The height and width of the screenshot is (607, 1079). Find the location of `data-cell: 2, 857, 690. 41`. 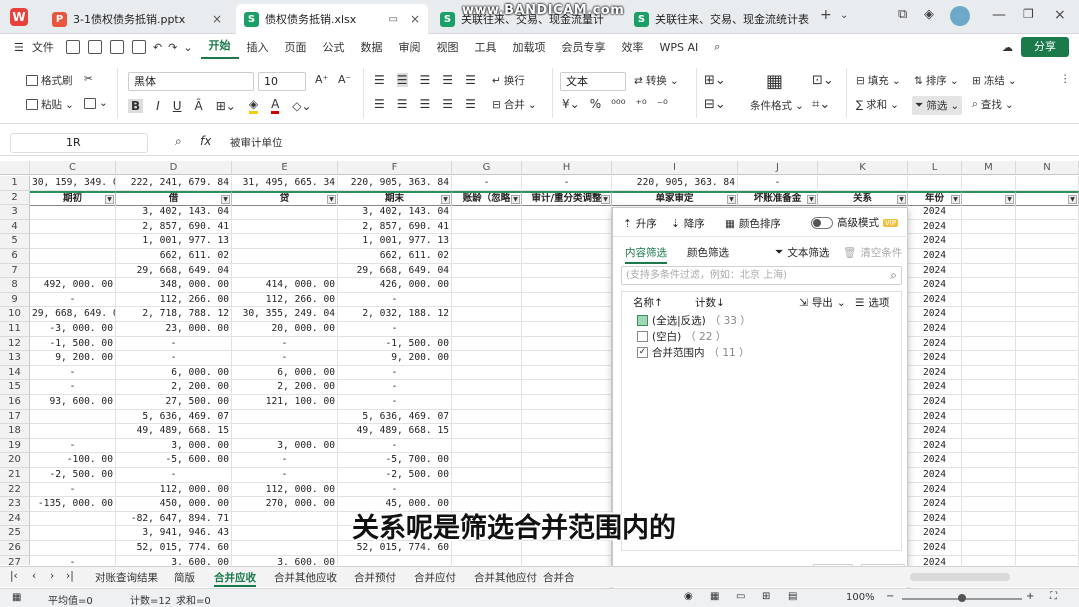

data-cell: 2, 857, 690. 41 is located at coordinates (395, 227).